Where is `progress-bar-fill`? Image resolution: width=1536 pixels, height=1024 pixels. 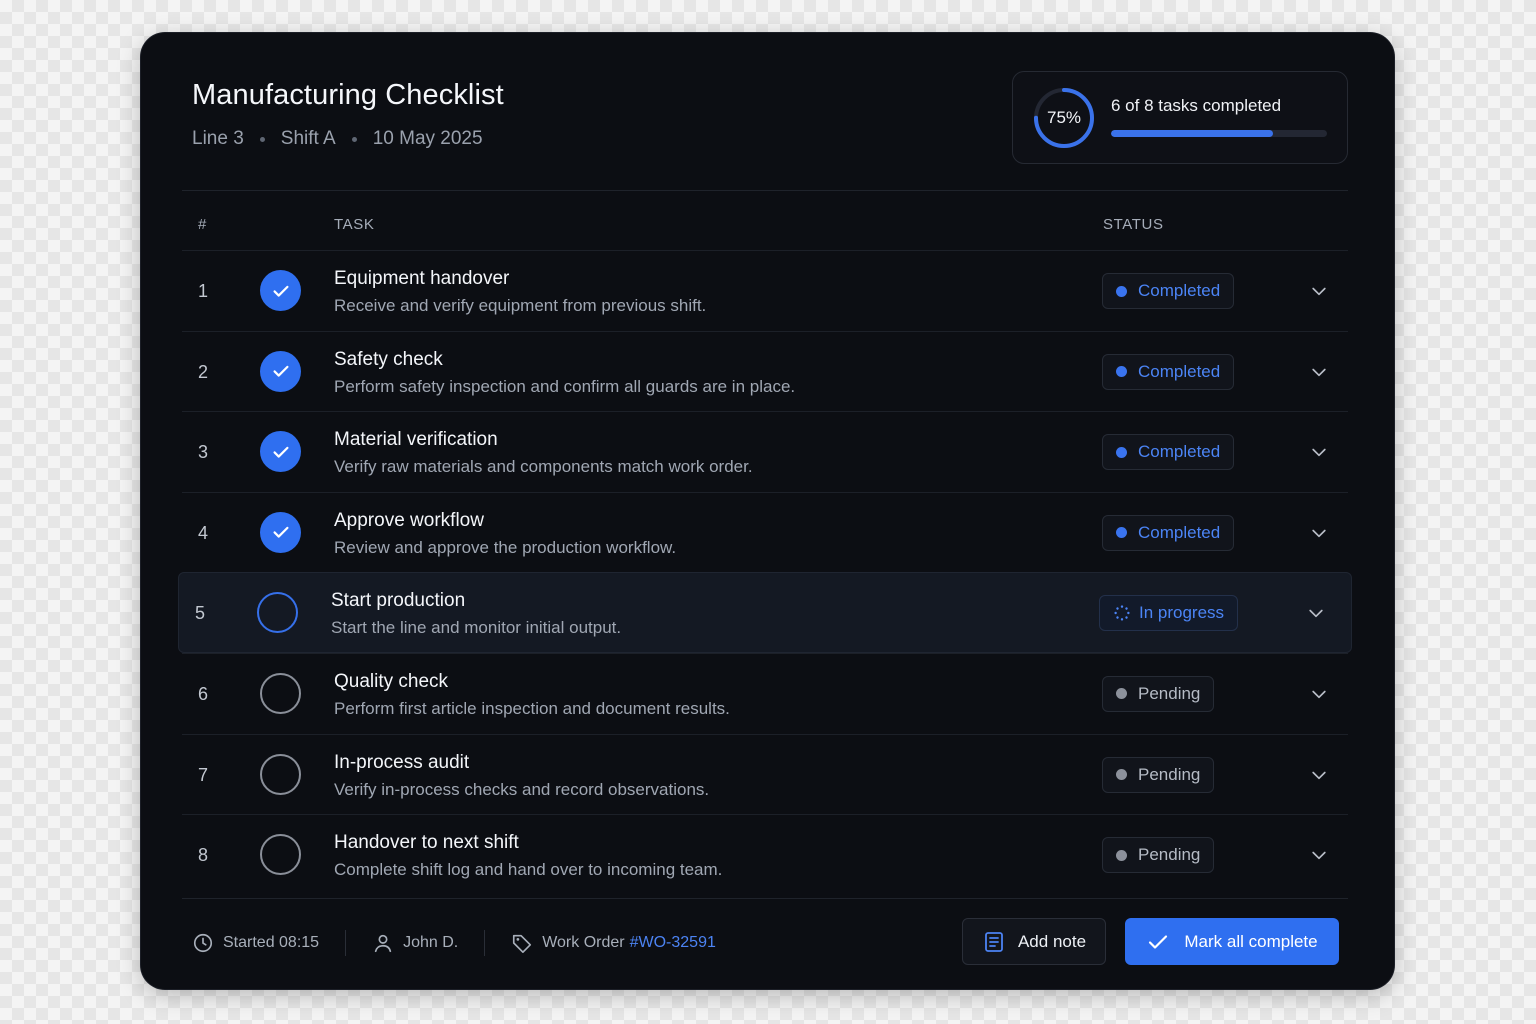 progress-bar-fill is located at coordinates (1192, 133).